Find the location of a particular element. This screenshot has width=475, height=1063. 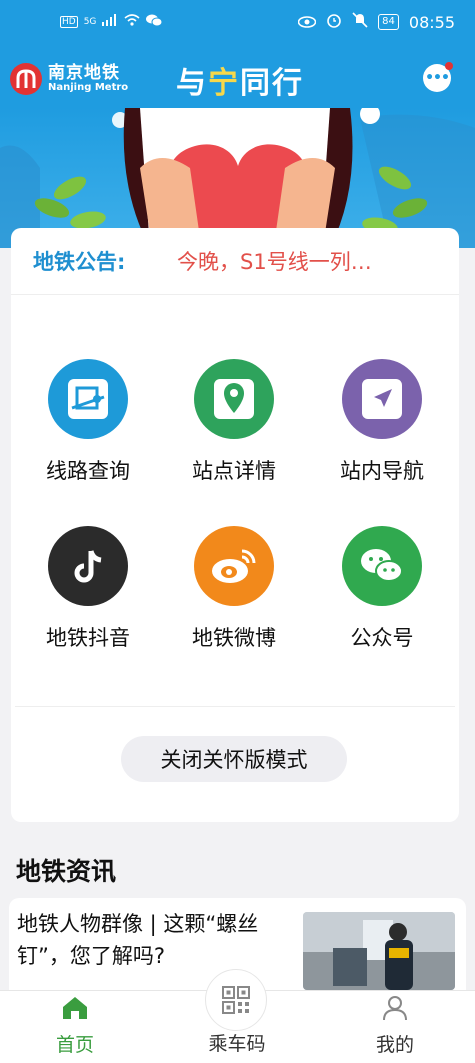

notice-label: 地铁公告: is located at coordinates (79, 262).